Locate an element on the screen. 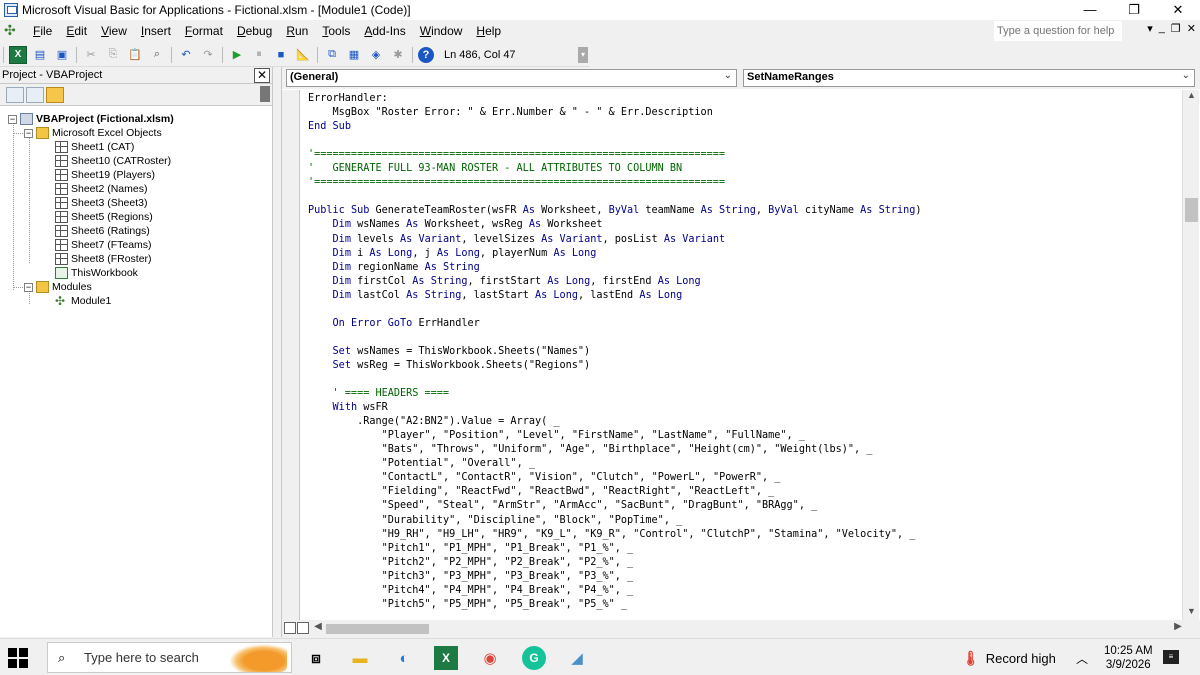 This screenshot has width=1200, height=675. properties-icon: ▦ is located at coordinates (354, 55).